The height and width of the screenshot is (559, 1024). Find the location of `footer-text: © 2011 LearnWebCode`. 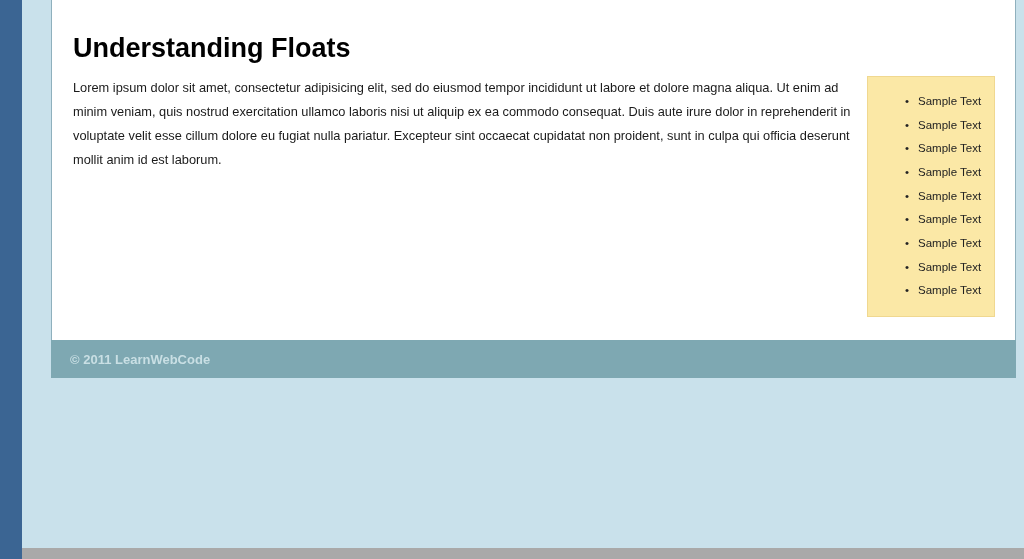

footer-text: © 2011 LearnWebCode is located at coordinates (140, 359).